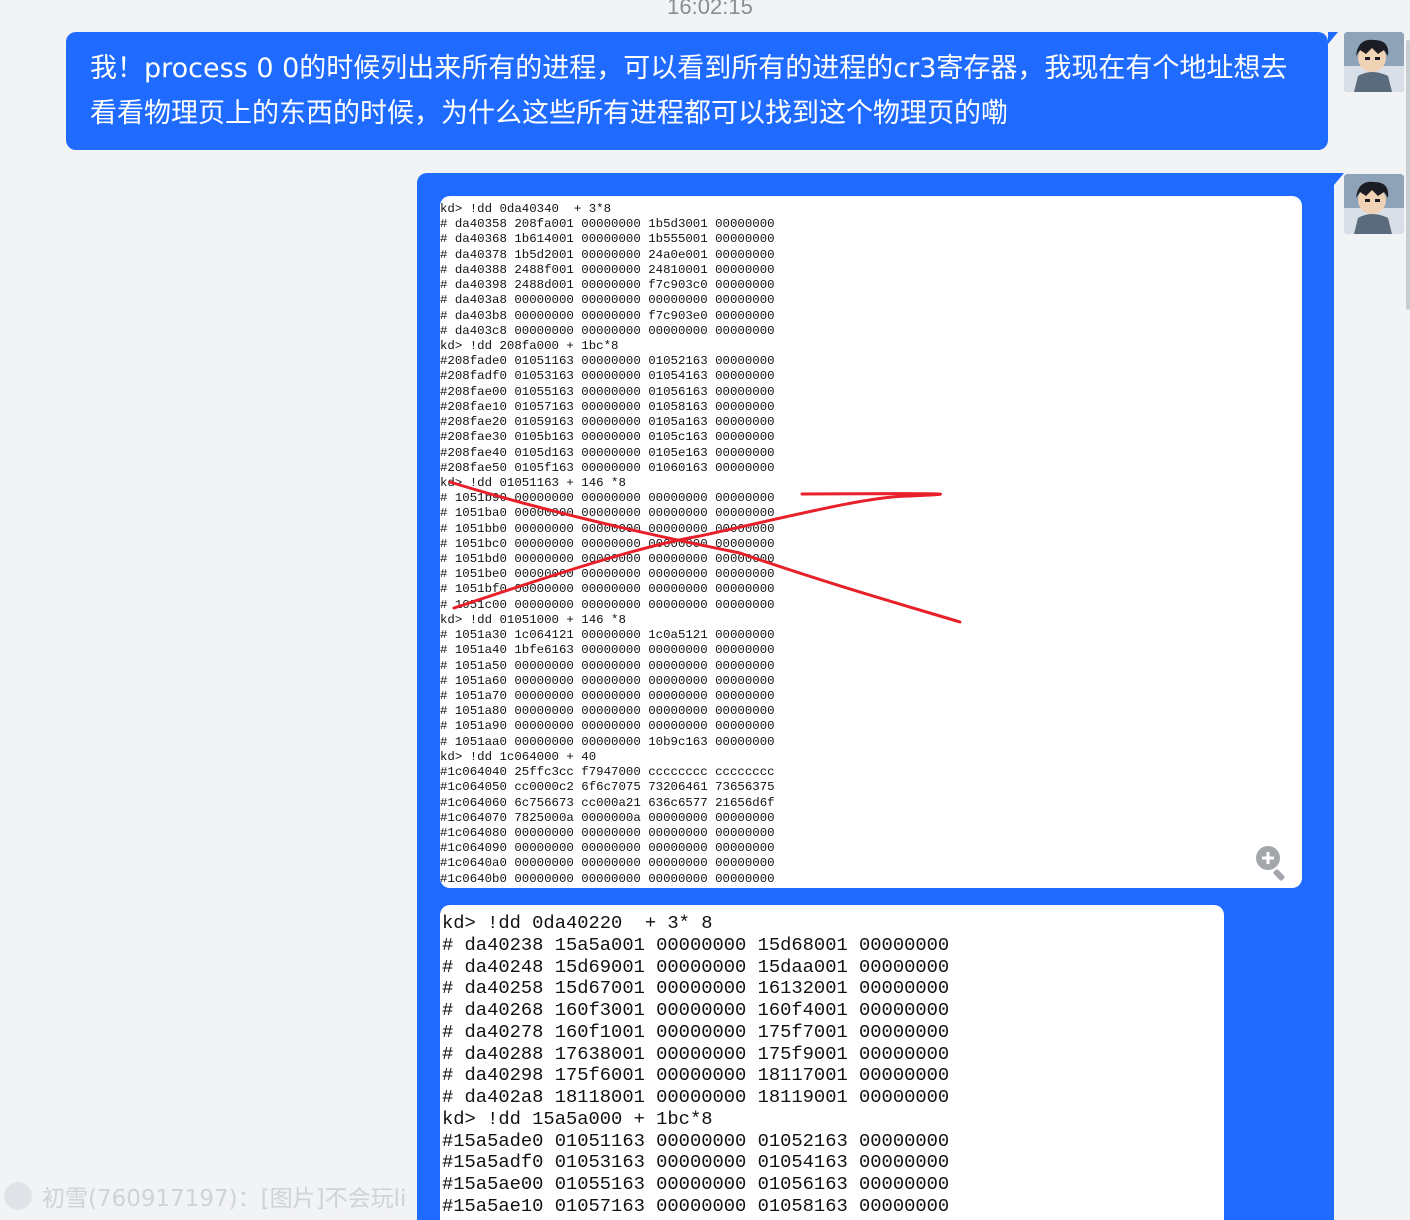 The image size is (1410, 1220). Describe the element at coordinates (710, 9) in the screenshot. I see `message-timestamp: 16:02:15` at that location.